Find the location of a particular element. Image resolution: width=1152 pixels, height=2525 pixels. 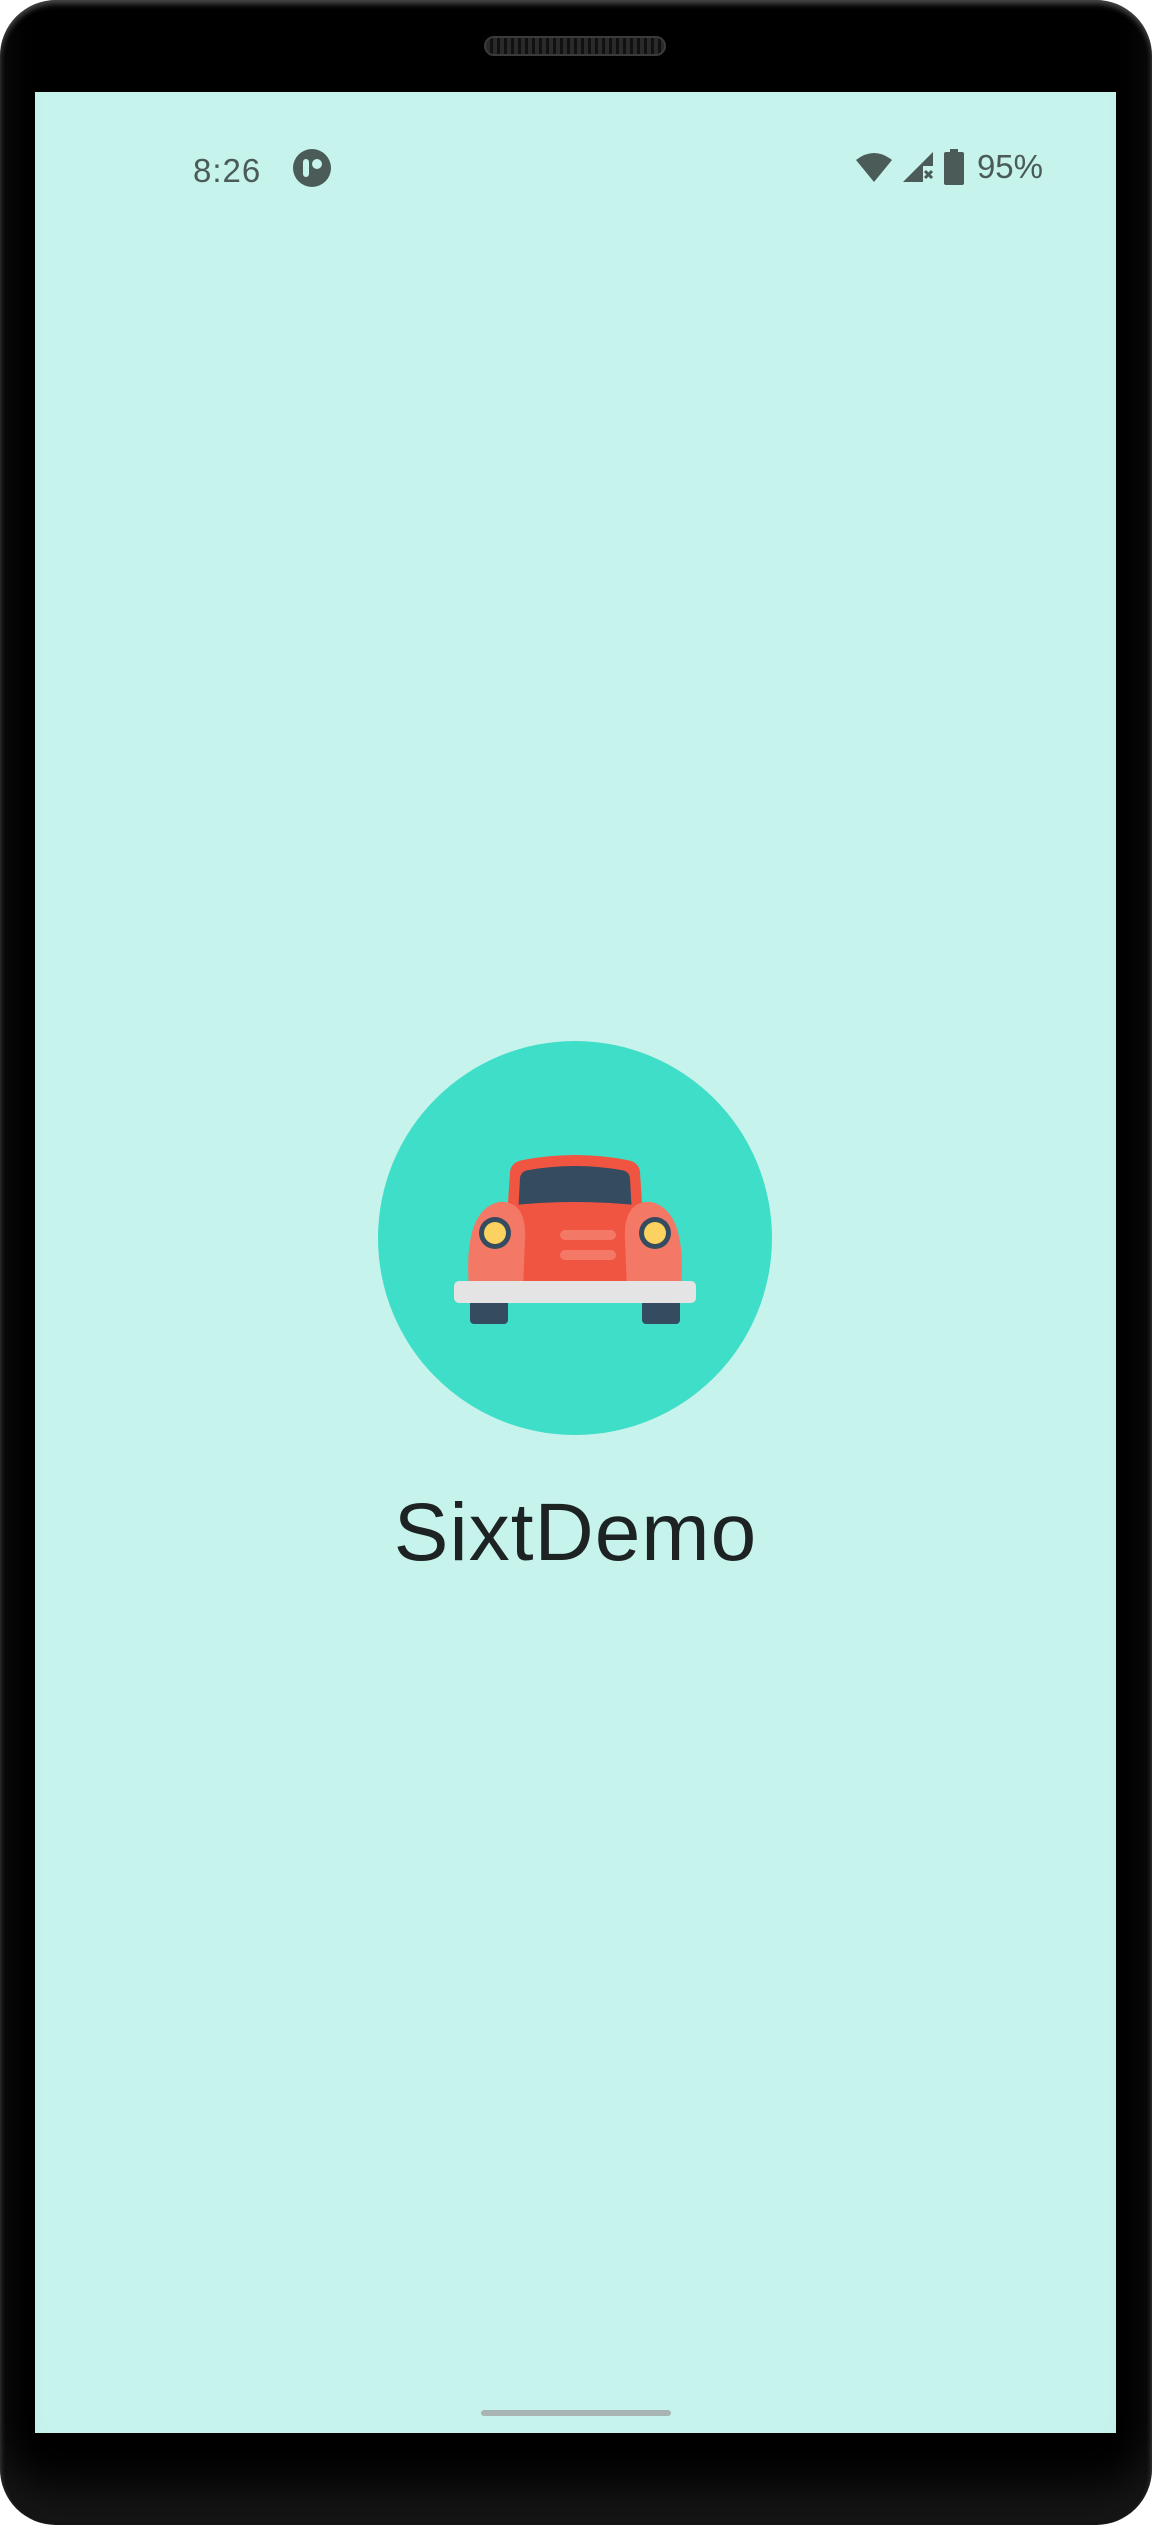

wifi-icon is located at coordinates (873, 167).